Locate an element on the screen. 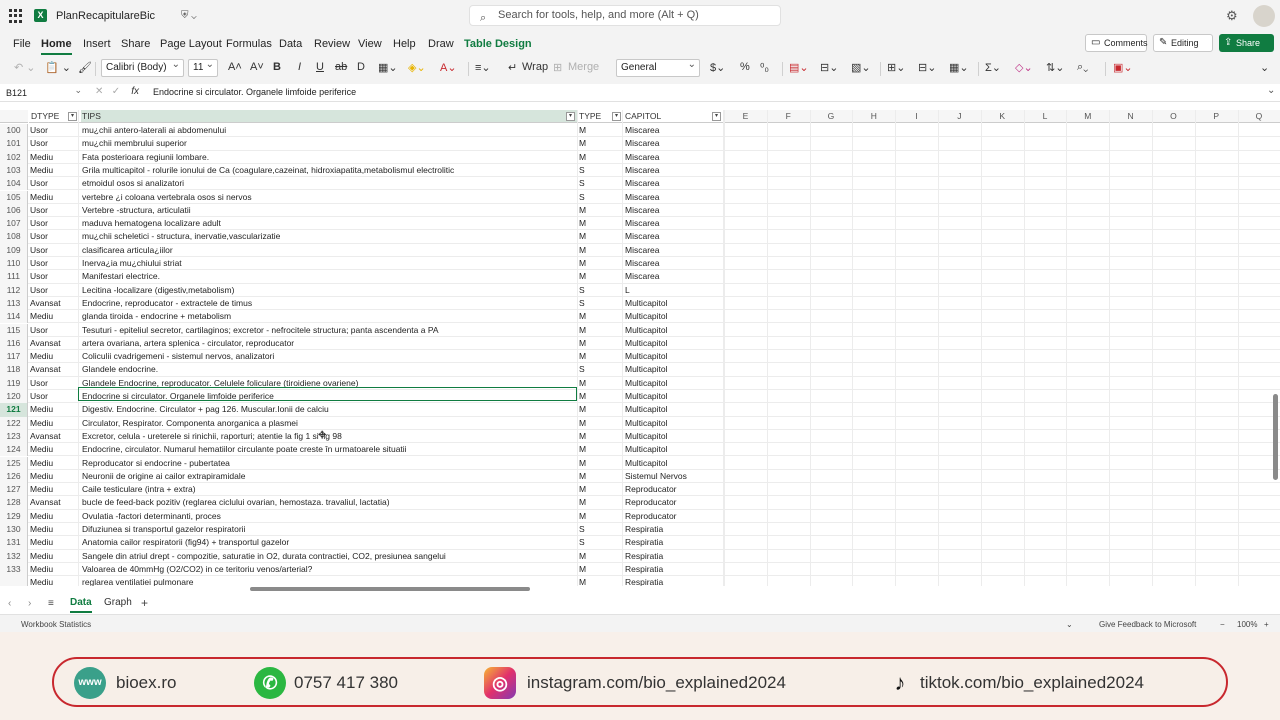  cell-tips: Caile testiculare (intra + extra) is located at coordinates (329, 489).